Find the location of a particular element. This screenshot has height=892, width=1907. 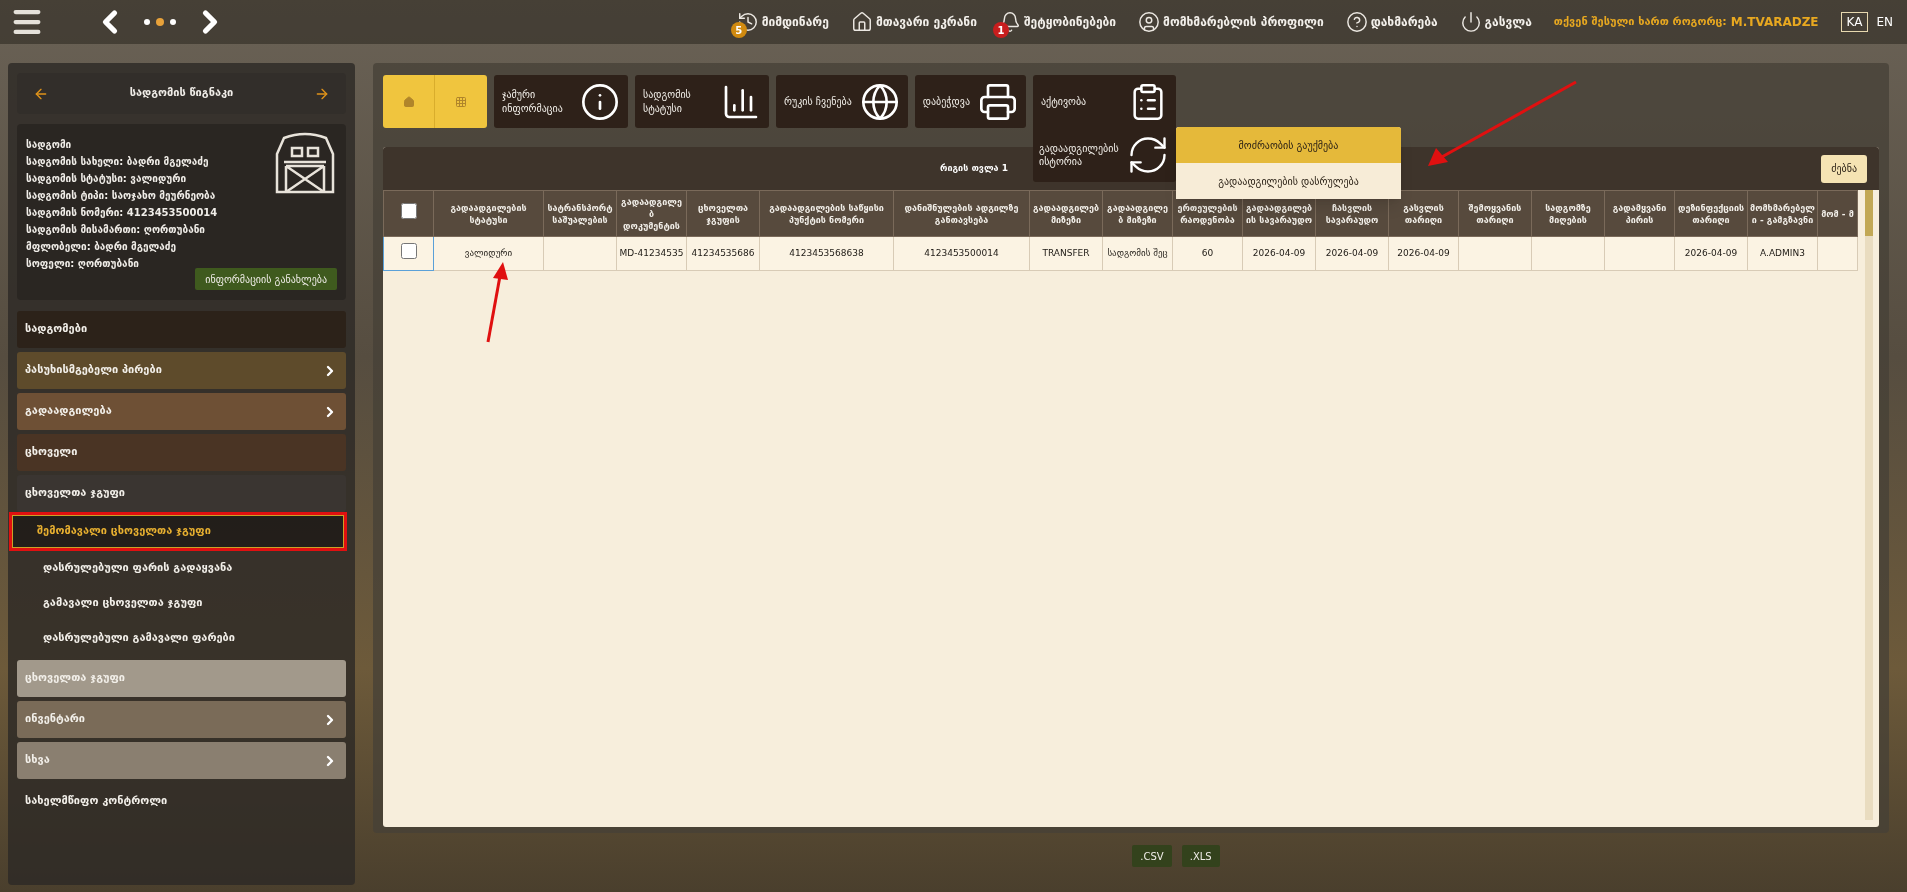

sidebar-menu-item: ცხოველი is located at coordinates (181, 452).